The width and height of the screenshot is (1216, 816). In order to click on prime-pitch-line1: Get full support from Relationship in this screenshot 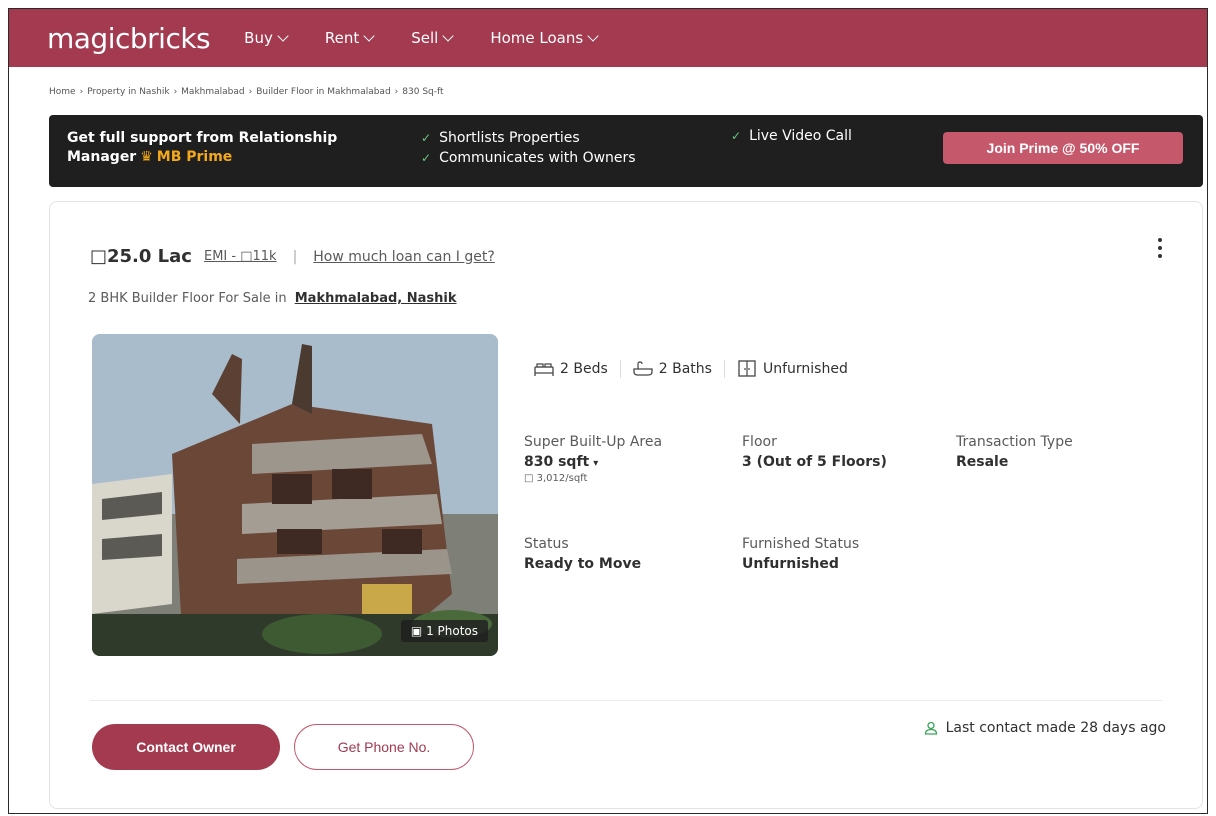, I will do `click(202, 138)`.